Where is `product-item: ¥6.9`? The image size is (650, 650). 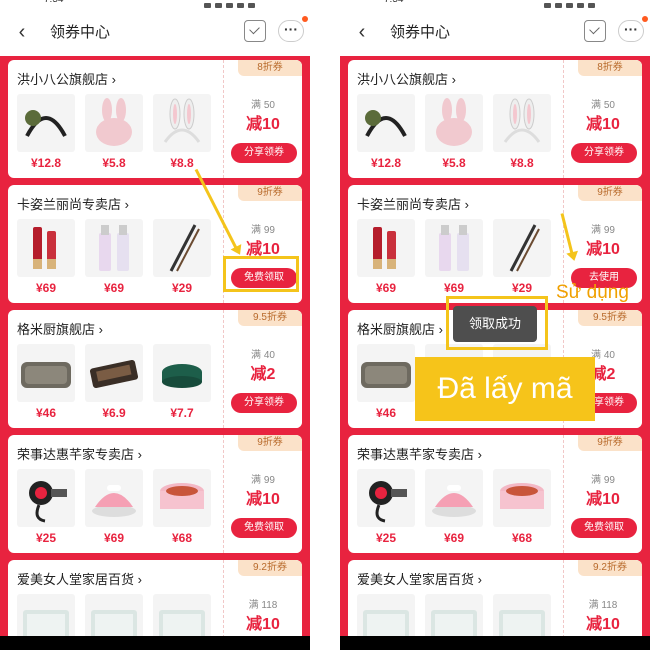
product-item: ¥6.9 is located at coordinates (114, 382).